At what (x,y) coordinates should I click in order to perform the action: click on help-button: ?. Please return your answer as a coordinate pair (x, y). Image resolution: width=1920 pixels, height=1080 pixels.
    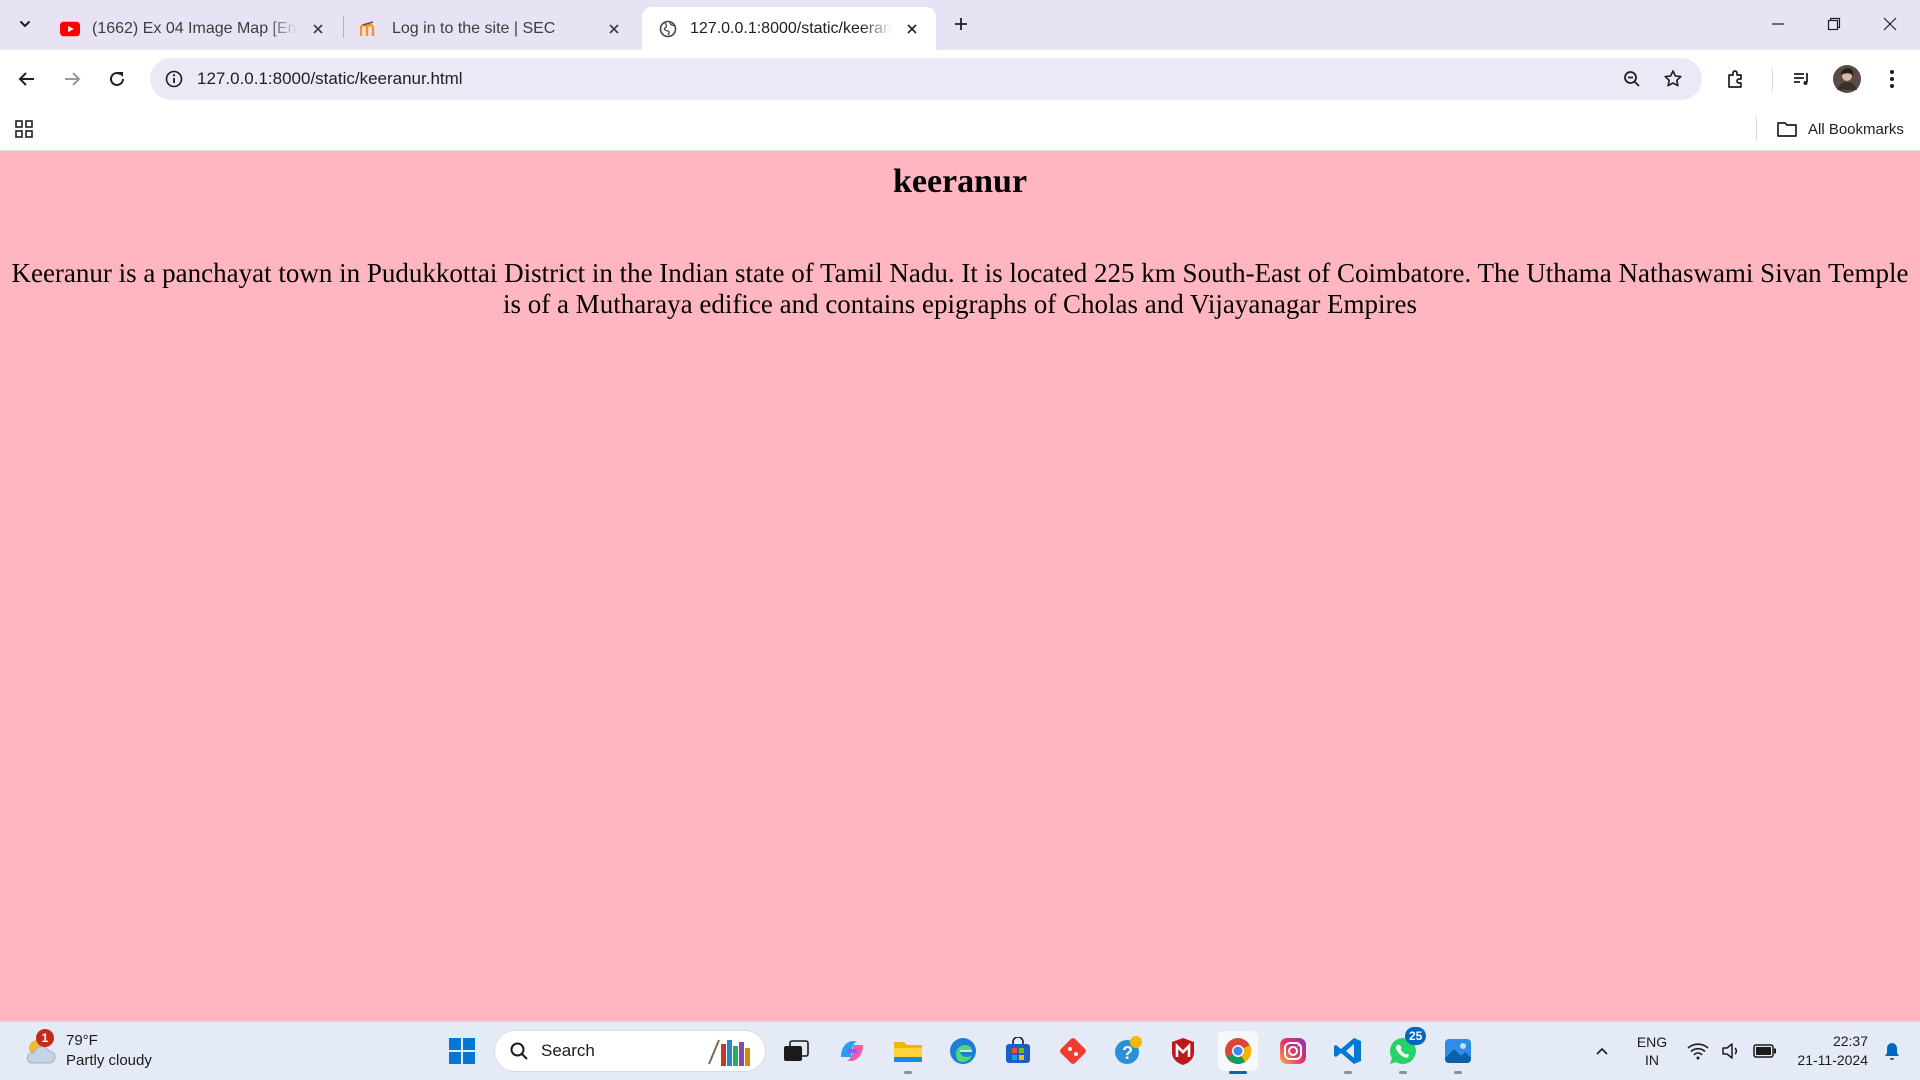
    Looking at the image, I should click on (1128, 1051).